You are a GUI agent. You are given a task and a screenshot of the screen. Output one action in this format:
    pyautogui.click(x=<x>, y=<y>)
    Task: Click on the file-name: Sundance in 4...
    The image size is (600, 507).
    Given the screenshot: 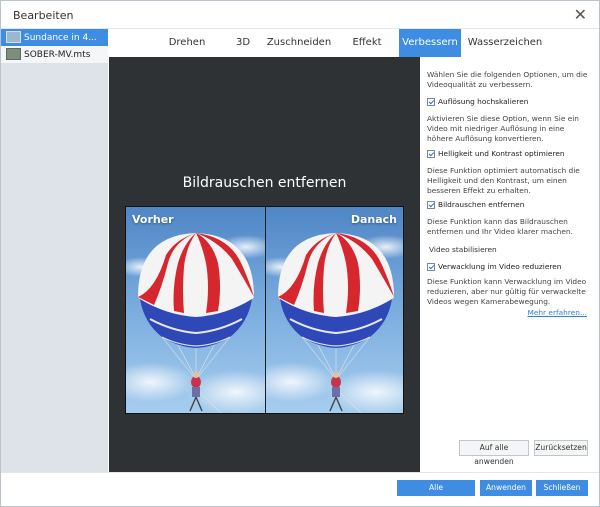 What is the action you would take?
    pyautogui.click(x=60, y=37)
    